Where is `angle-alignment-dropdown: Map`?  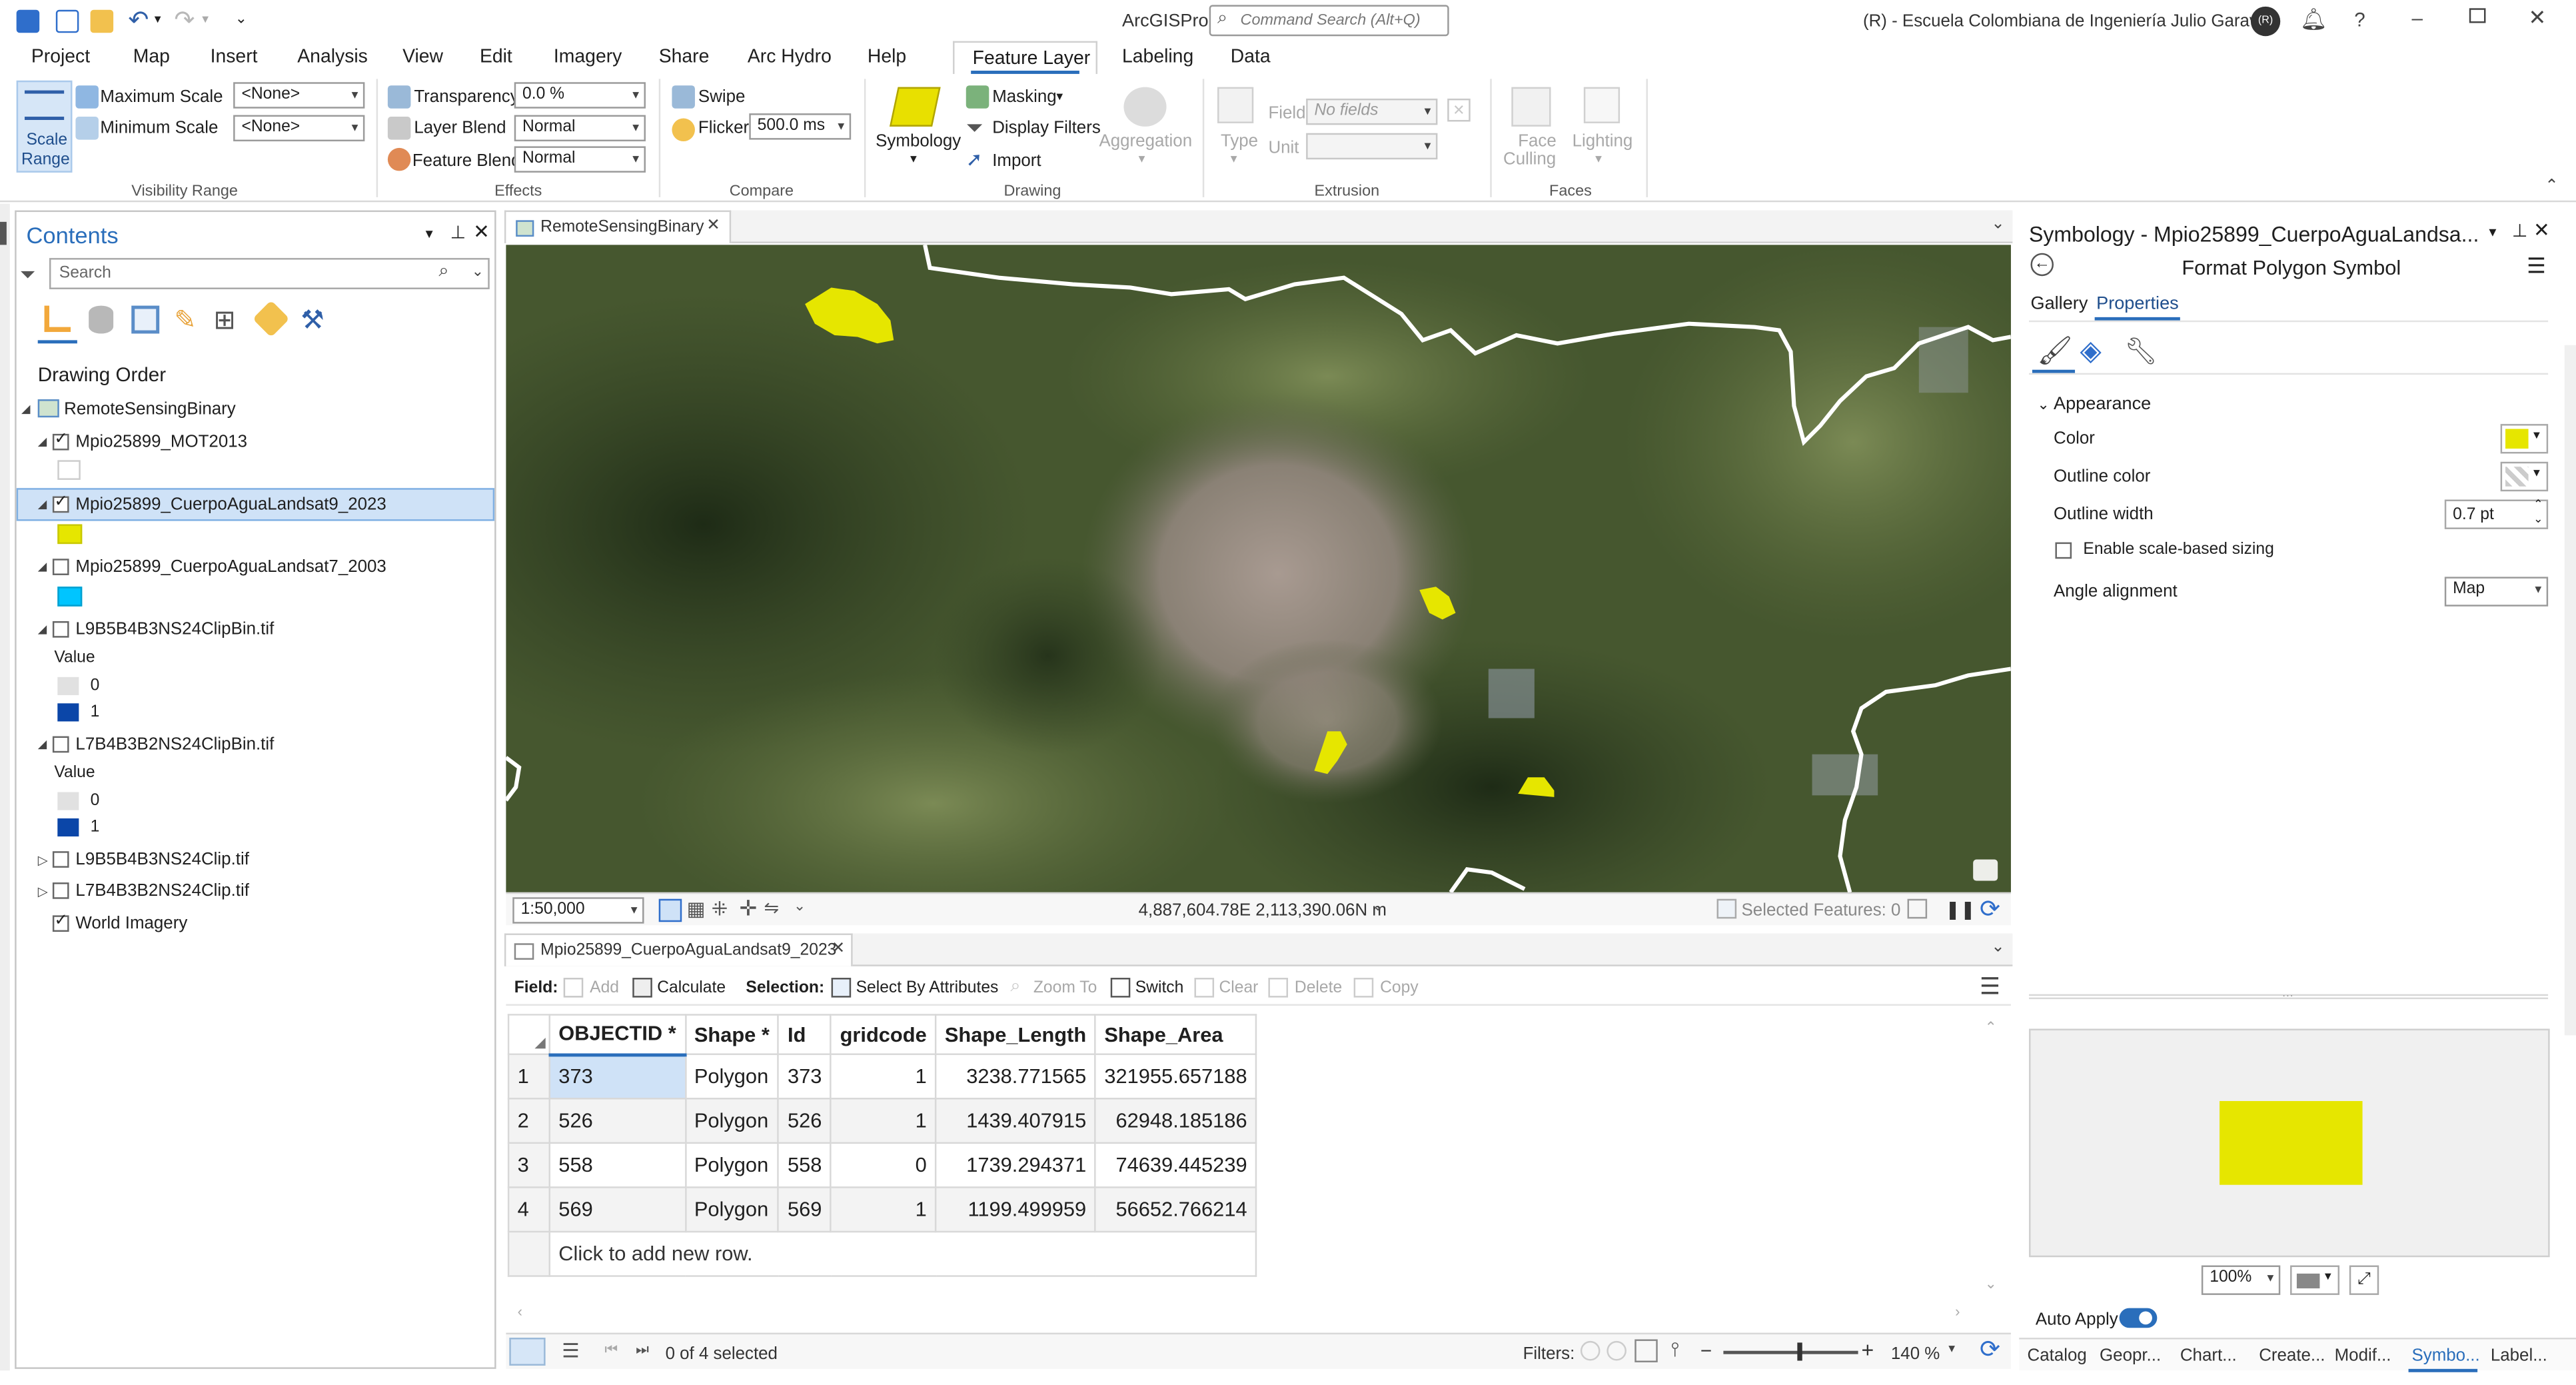 angle-alignment-dropdown: Map is located at coordinates (2496, 592).